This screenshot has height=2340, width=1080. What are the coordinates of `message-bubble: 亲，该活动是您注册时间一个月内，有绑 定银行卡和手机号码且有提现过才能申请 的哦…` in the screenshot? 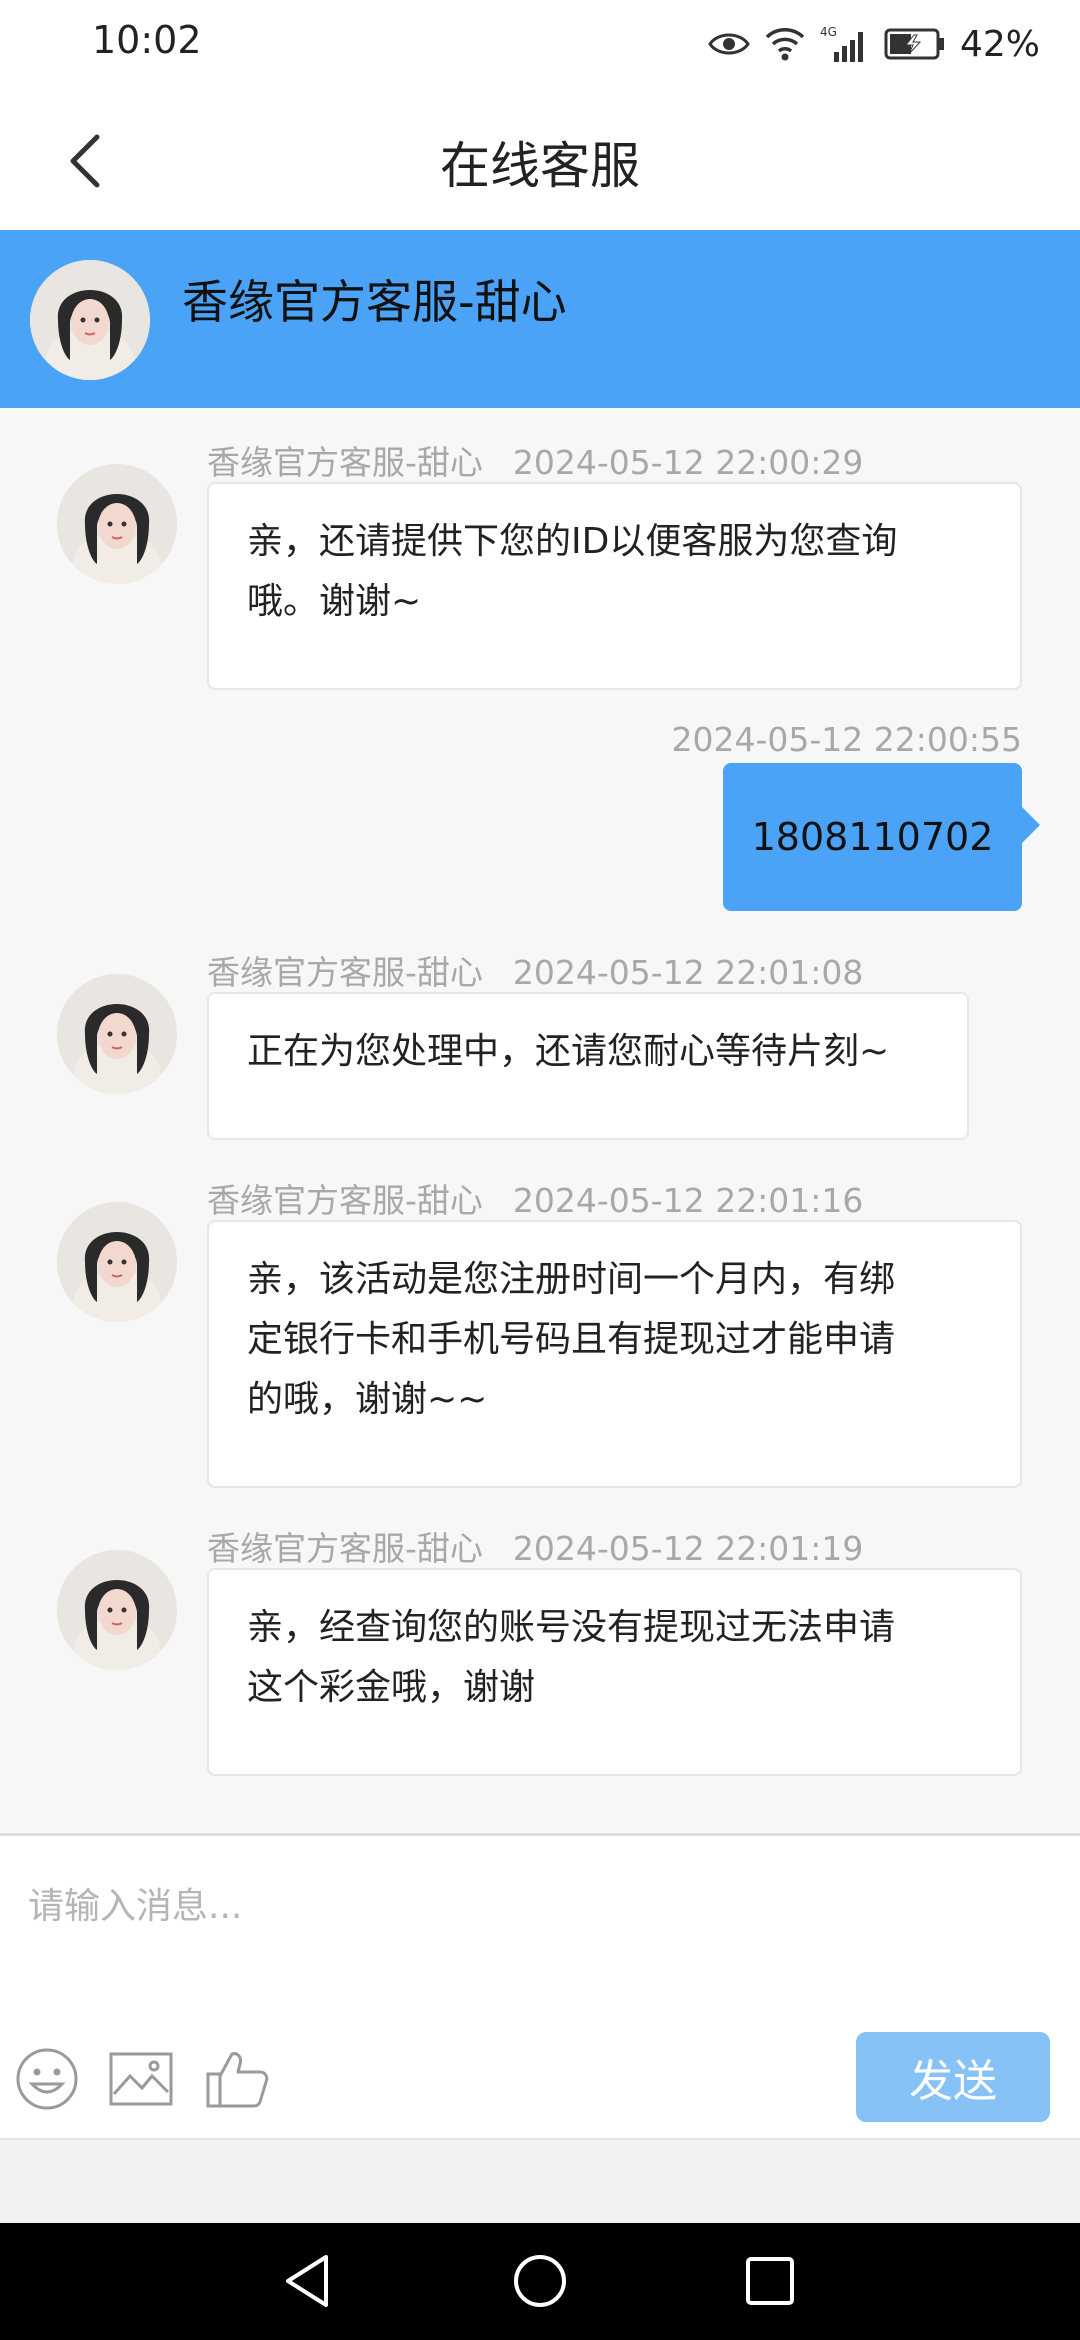 It's located at (614, 1354).